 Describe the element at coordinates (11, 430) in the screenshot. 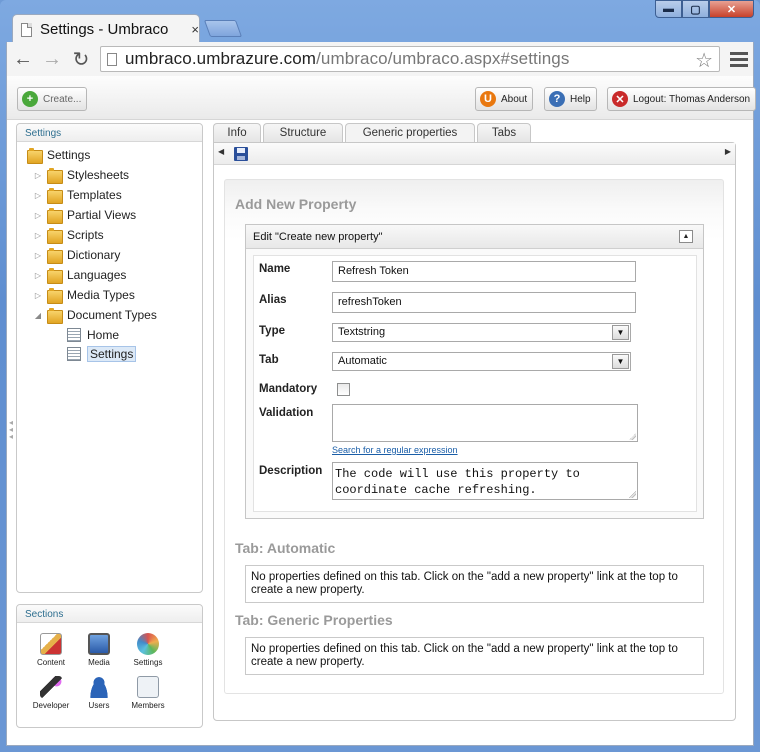

I see `panel-resize-grip: ◂ ◂ ◂` at that location.